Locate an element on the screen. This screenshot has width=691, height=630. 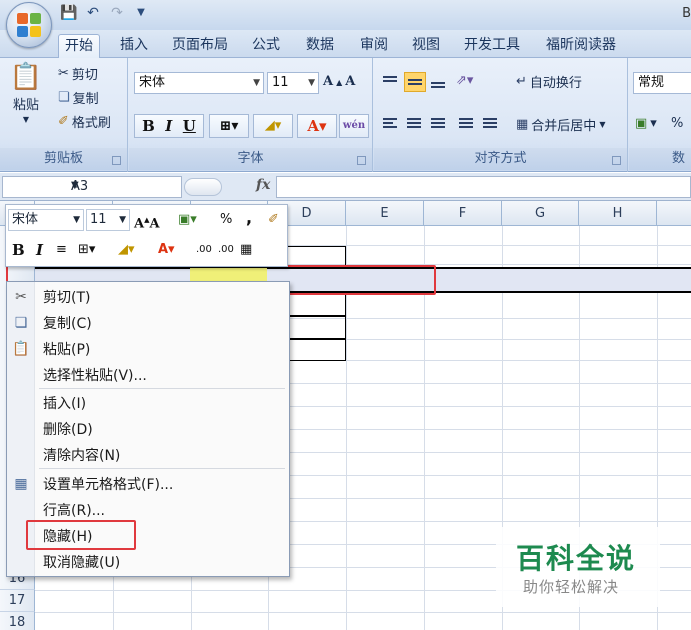
tab-review: 审阅 is located at coordinates (374, 46).